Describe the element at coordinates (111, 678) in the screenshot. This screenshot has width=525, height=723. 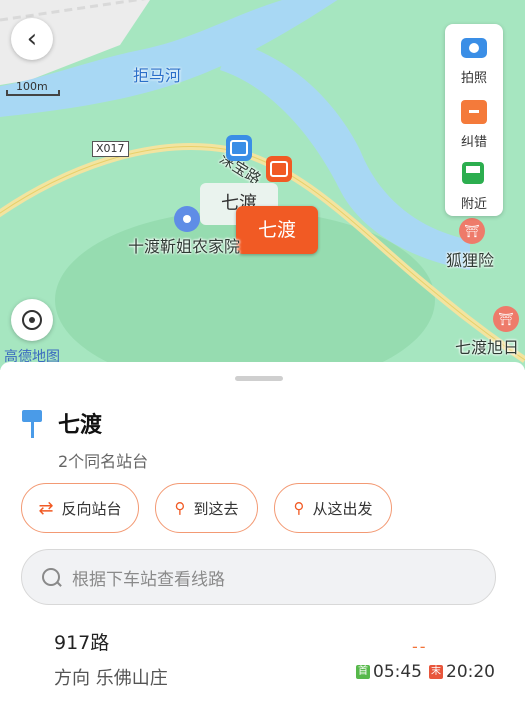
I see `bus-line-direction: 方向 乐佛山庄` at that location.